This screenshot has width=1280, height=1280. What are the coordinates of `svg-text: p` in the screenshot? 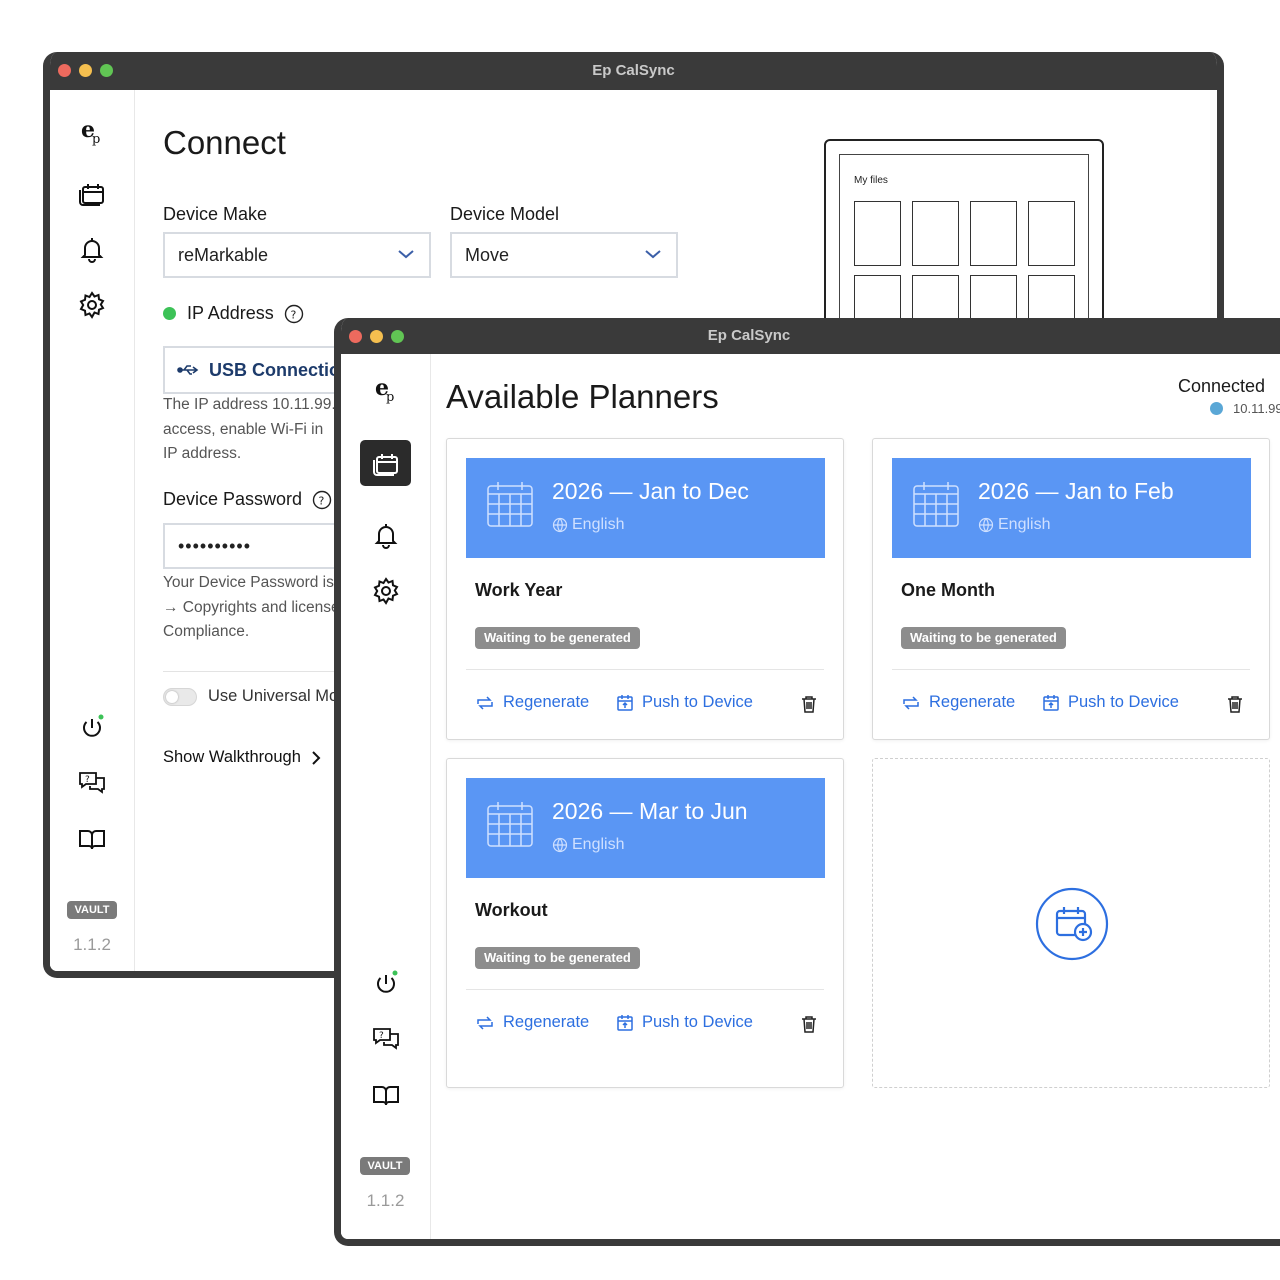 It's located at (96, 139).